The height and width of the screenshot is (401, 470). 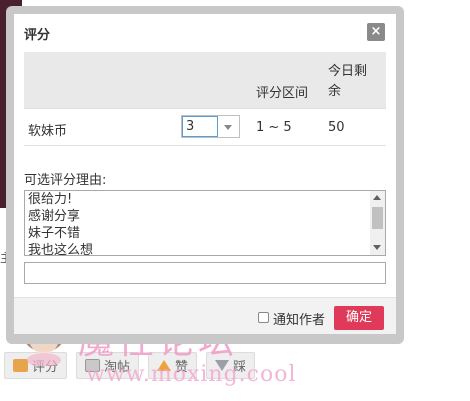 I want to click on dialog-title: 评分, so click(x=37, y=35).